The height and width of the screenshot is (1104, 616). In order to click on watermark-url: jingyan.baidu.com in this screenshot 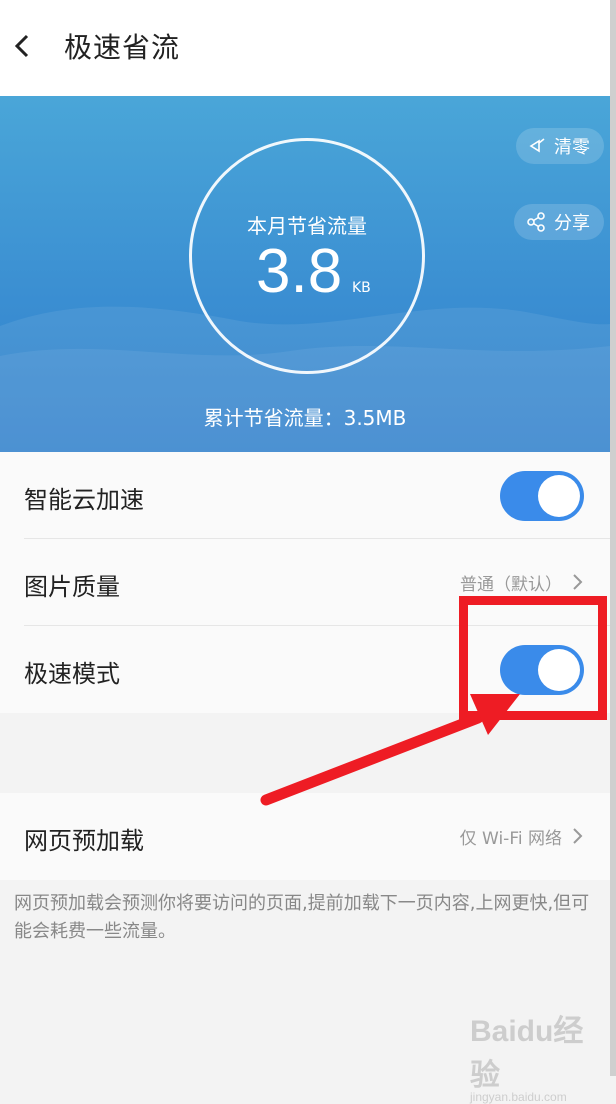, I will do `click(518, 1097)`.